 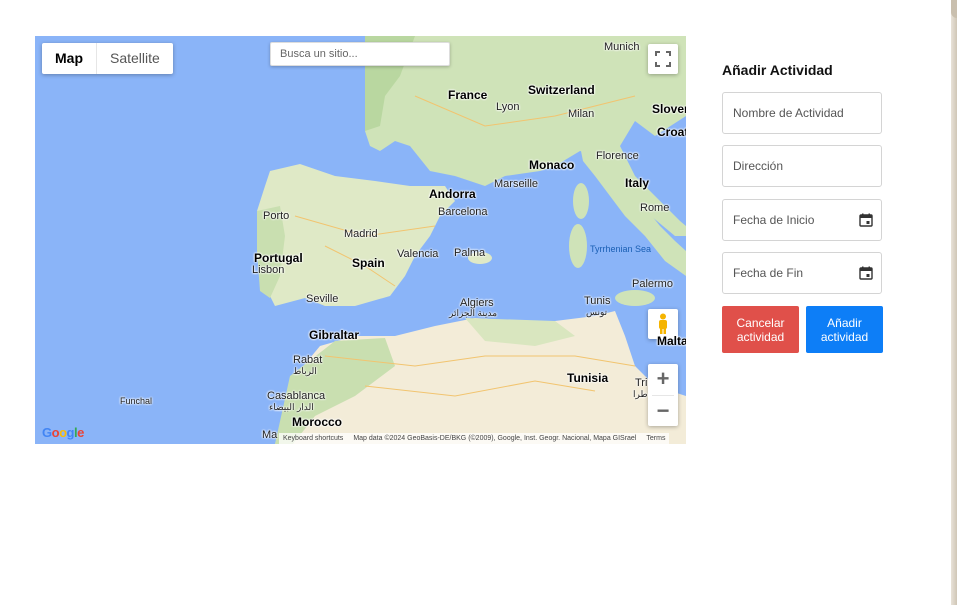 What do you see at coordinates (588, 378) in the screenshot?
I see `map-label: Tunisia` at bounding box center [588, 378].